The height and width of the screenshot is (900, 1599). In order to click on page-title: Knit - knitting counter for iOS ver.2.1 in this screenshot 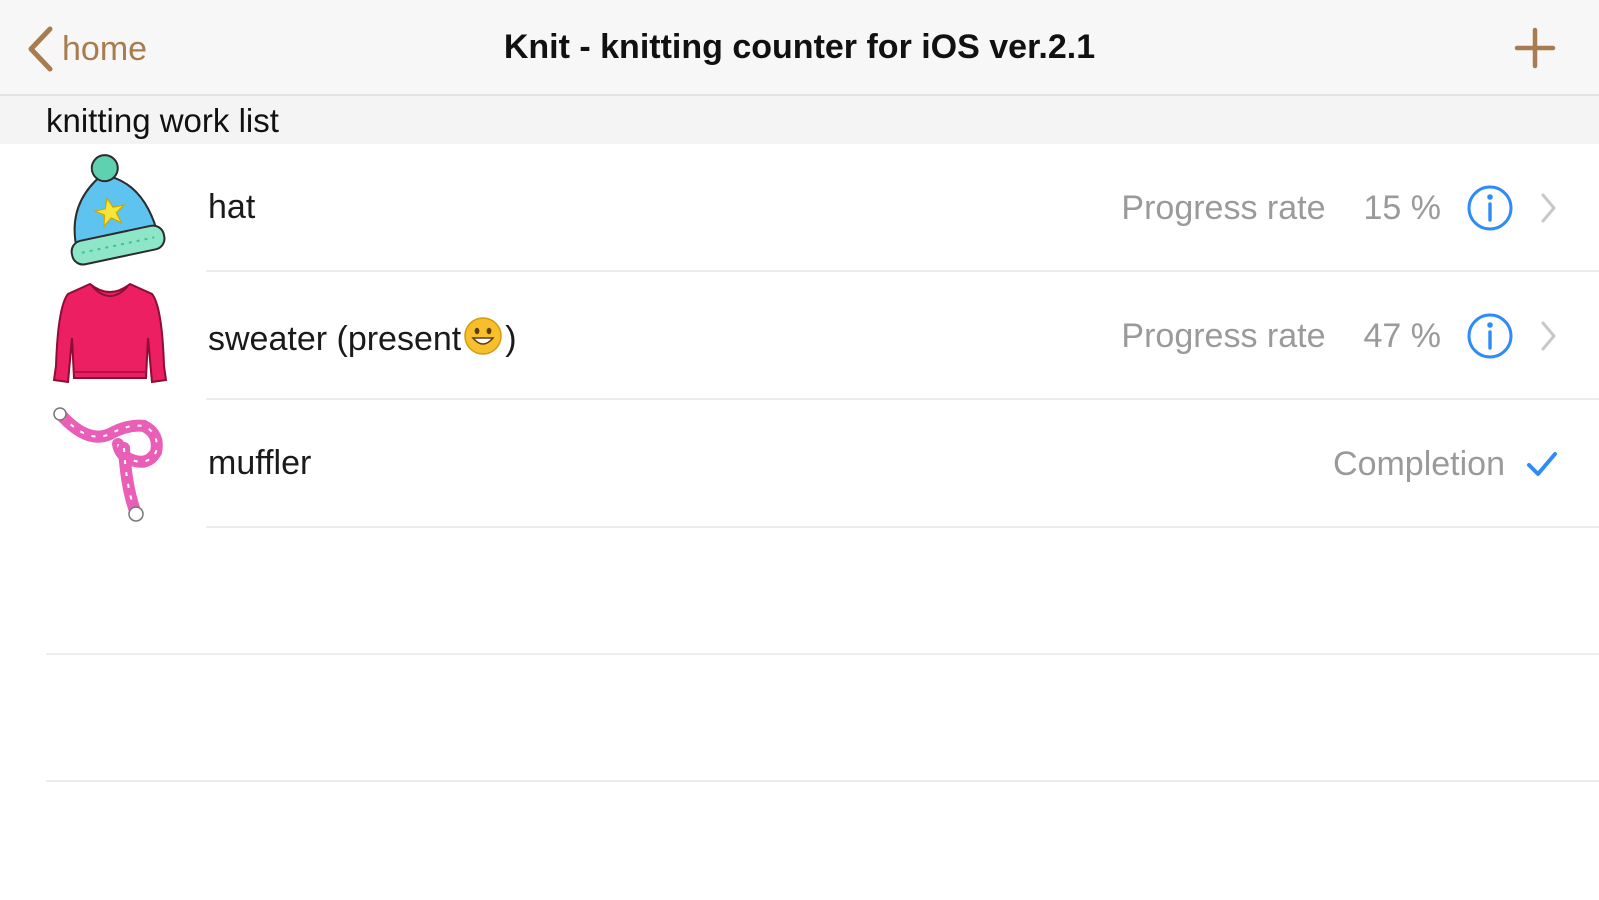, I will do `click(799, 47)`.